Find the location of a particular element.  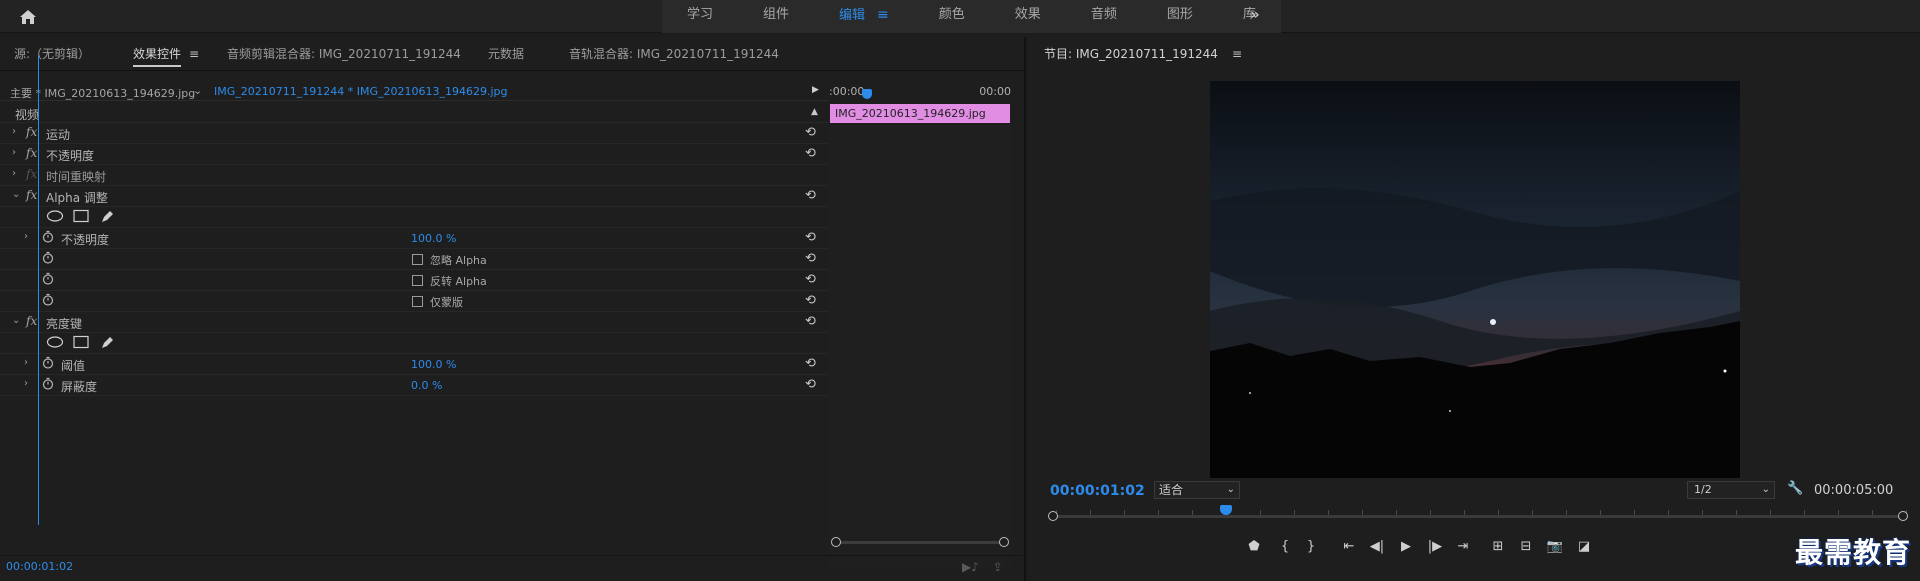

workspace-tab-learn: 学习 is located at coordinates (700, 16).